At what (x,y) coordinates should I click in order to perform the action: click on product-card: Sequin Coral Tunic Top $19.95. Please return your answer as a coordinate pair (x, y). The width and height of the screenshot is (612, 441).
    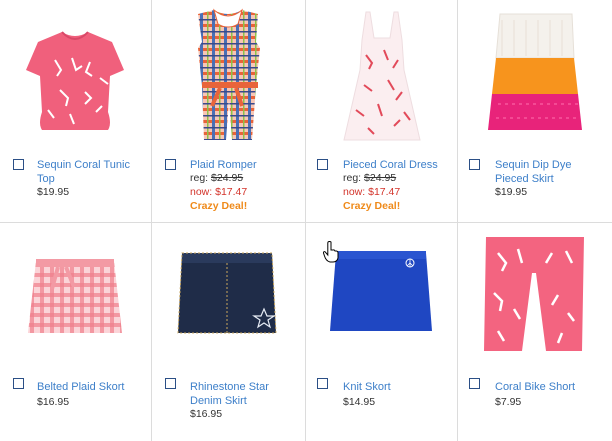
    Looking at the image, I should click on (75, 111).